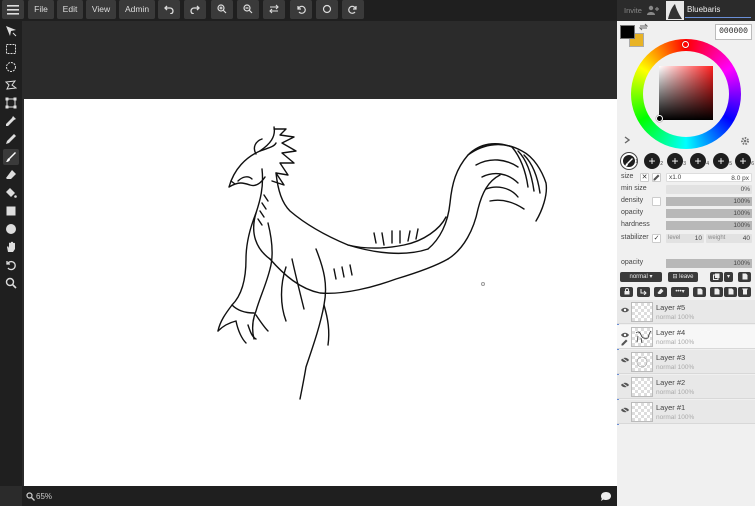 The height and width of the screenshot is (506, 755). I want to click on admin-menu: Admin, so click(137, 9).